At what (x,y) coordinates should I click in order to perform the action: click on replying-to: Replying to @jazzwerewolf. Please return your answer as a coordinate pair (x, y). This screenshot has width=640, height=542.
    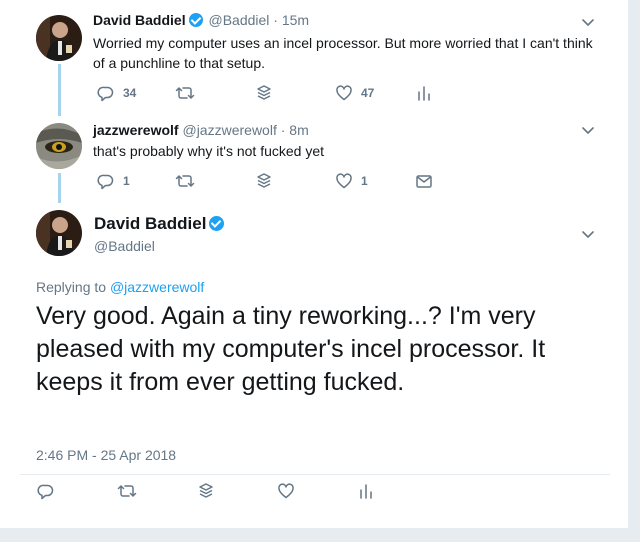
    Looking at the image, I should click on (120, 287).